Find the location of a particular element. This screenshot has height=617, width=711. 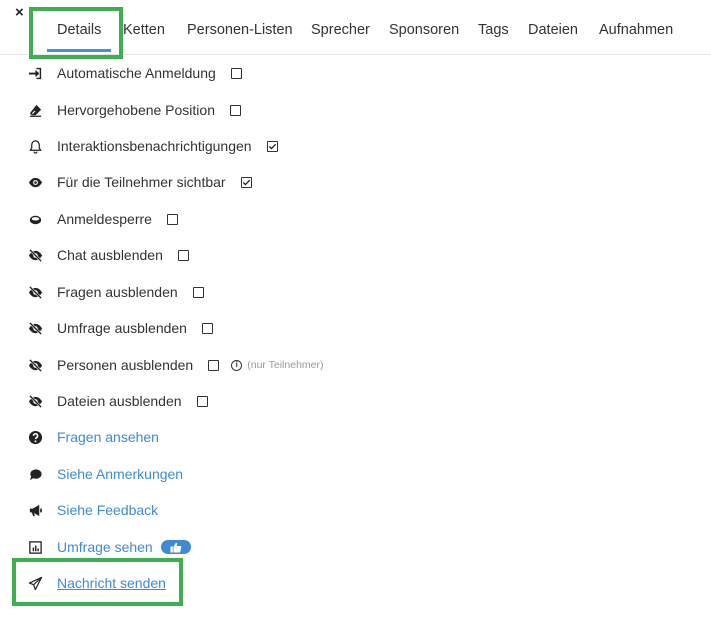

thumbs-up-icon is located at coordinates (176, 547).